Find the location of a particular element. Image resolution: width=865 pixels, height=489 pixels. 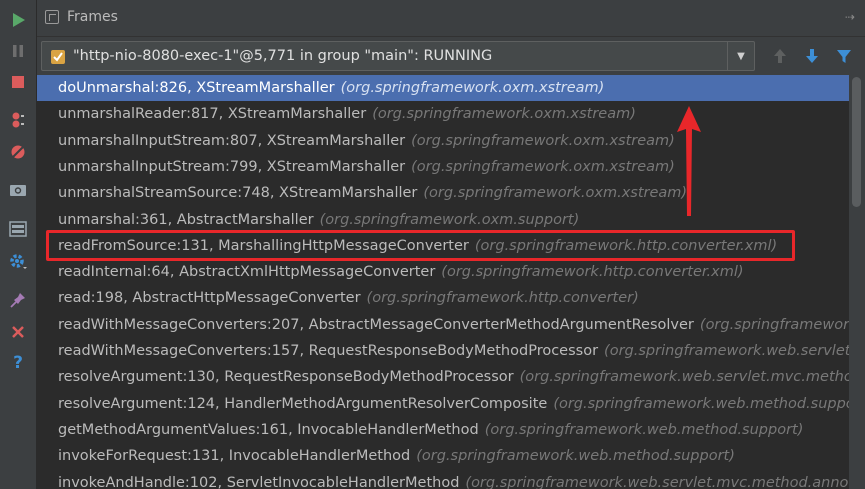

frame-method: doUnmarshal:826, XStreamMarshaller is located at coordinates (196, 88).